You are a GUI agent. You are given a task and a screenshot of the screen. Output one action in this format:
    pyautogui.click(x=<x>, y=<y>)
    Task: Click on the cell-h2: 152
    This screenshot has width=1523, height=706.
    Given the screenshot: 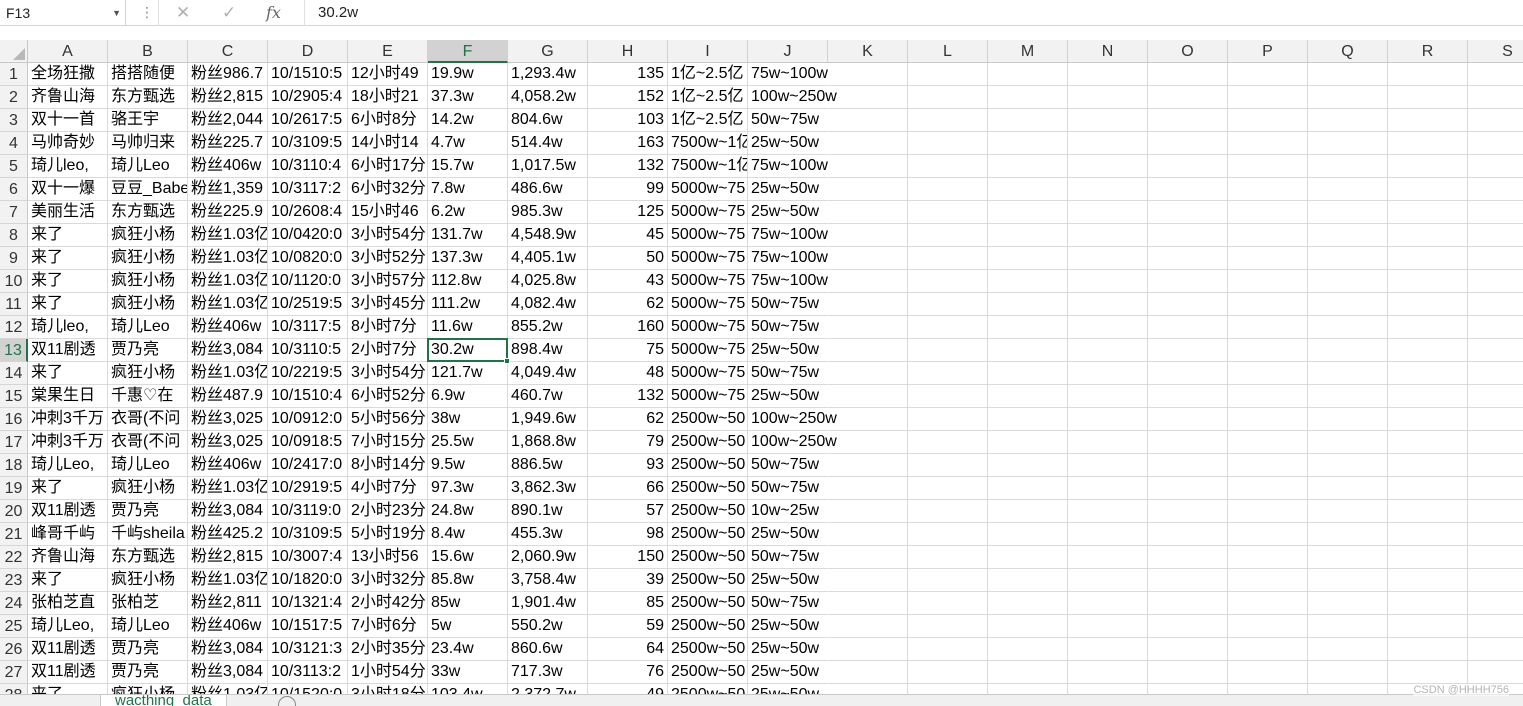 What is the action you would take?
    pyautogui.click(x=628, y=97)
    